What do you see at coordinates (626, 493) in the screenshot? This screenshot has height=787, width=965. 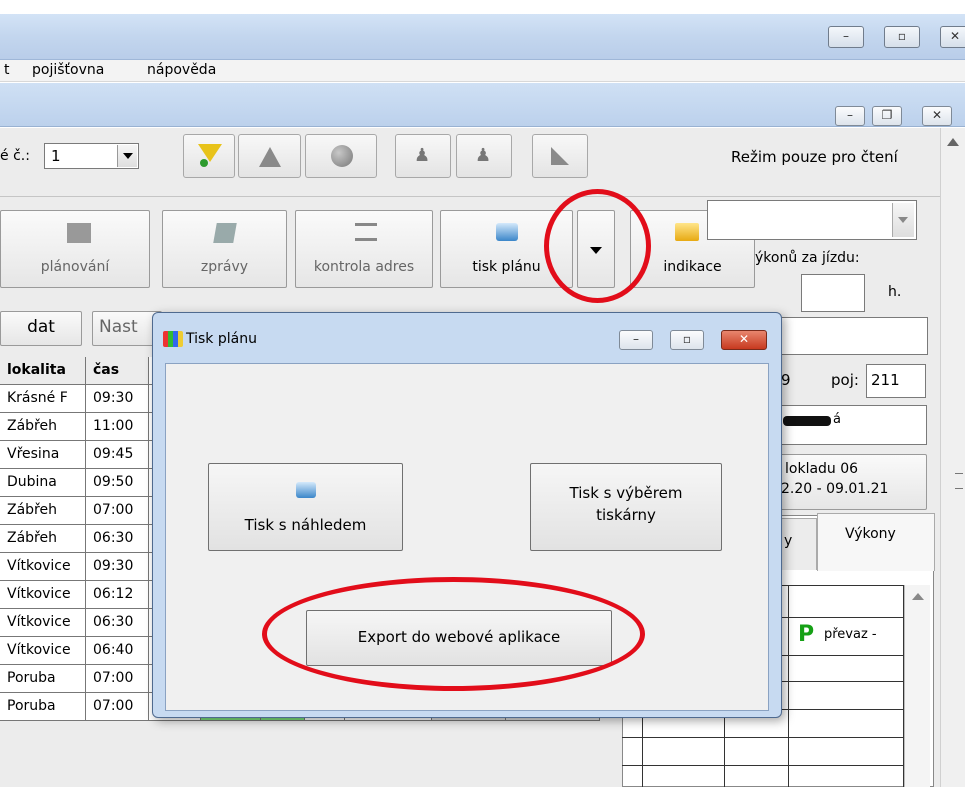 I see `print-select-line1: Tisk s výběrem` at bounding box center [626, 493].